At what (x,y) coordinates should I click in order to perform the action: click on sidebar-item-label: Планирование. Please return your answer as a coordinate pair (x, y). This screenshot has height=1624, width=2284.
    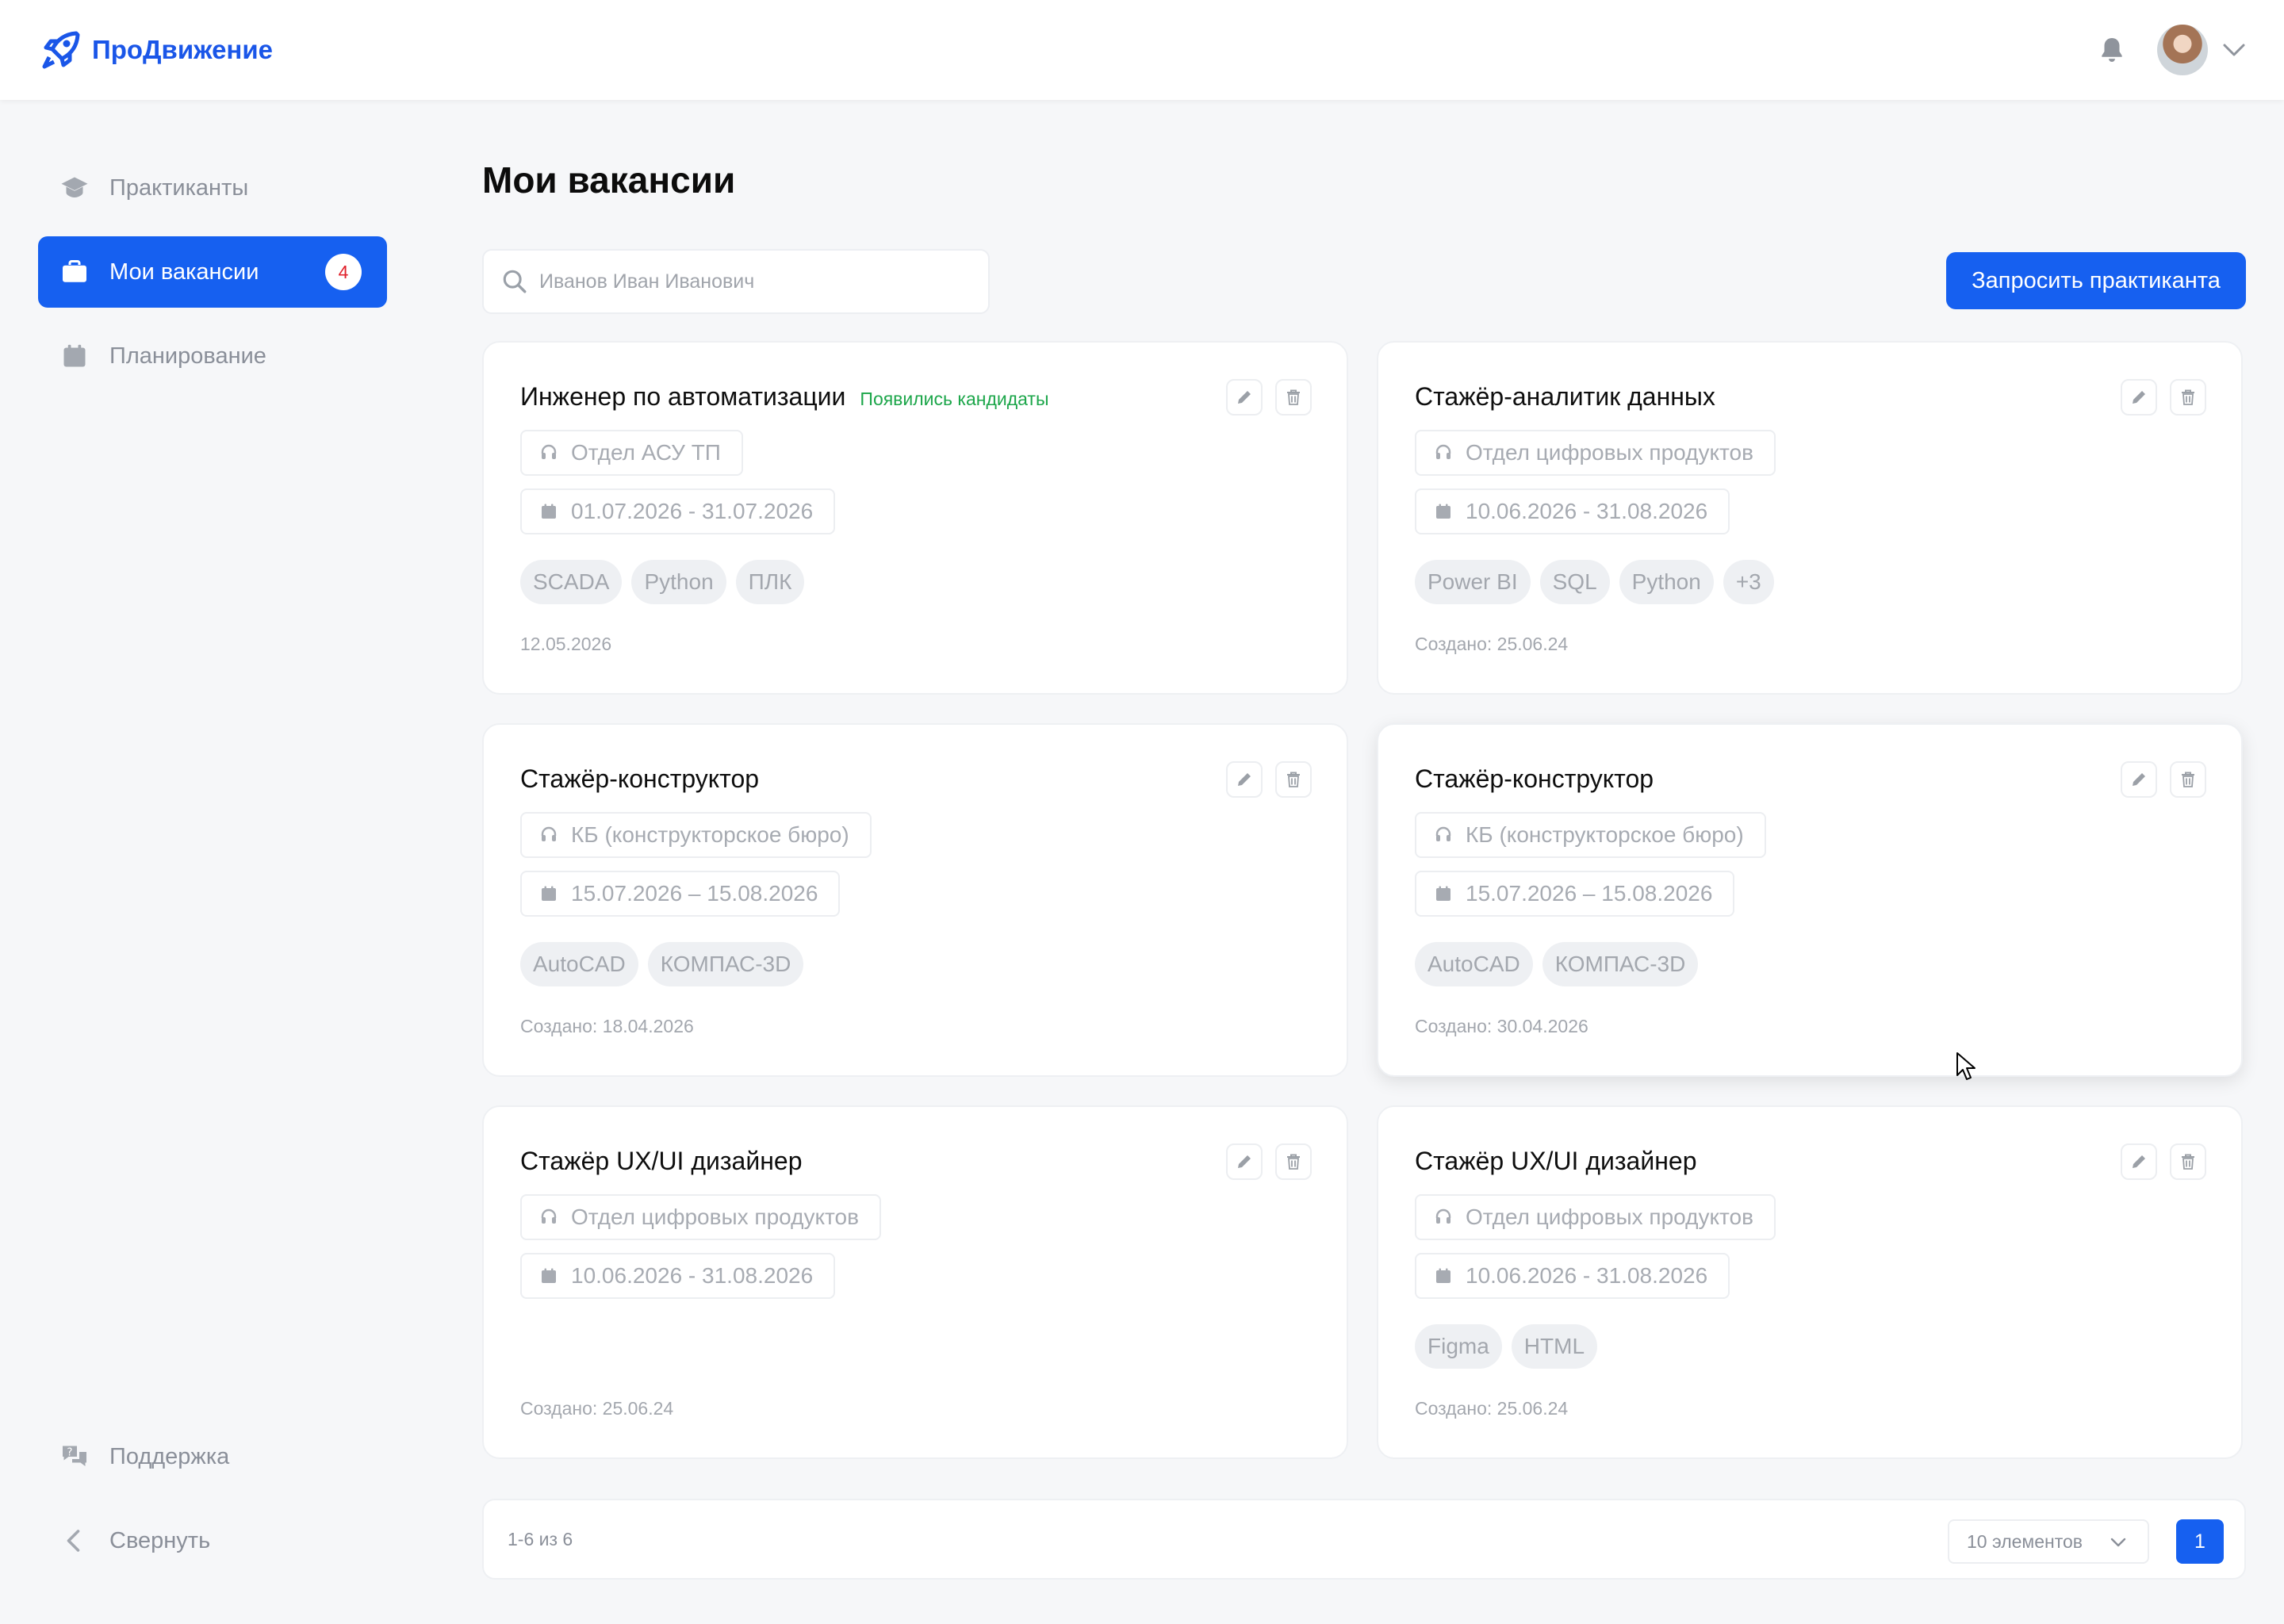
    Looking at the image, I should click on (187, 356).